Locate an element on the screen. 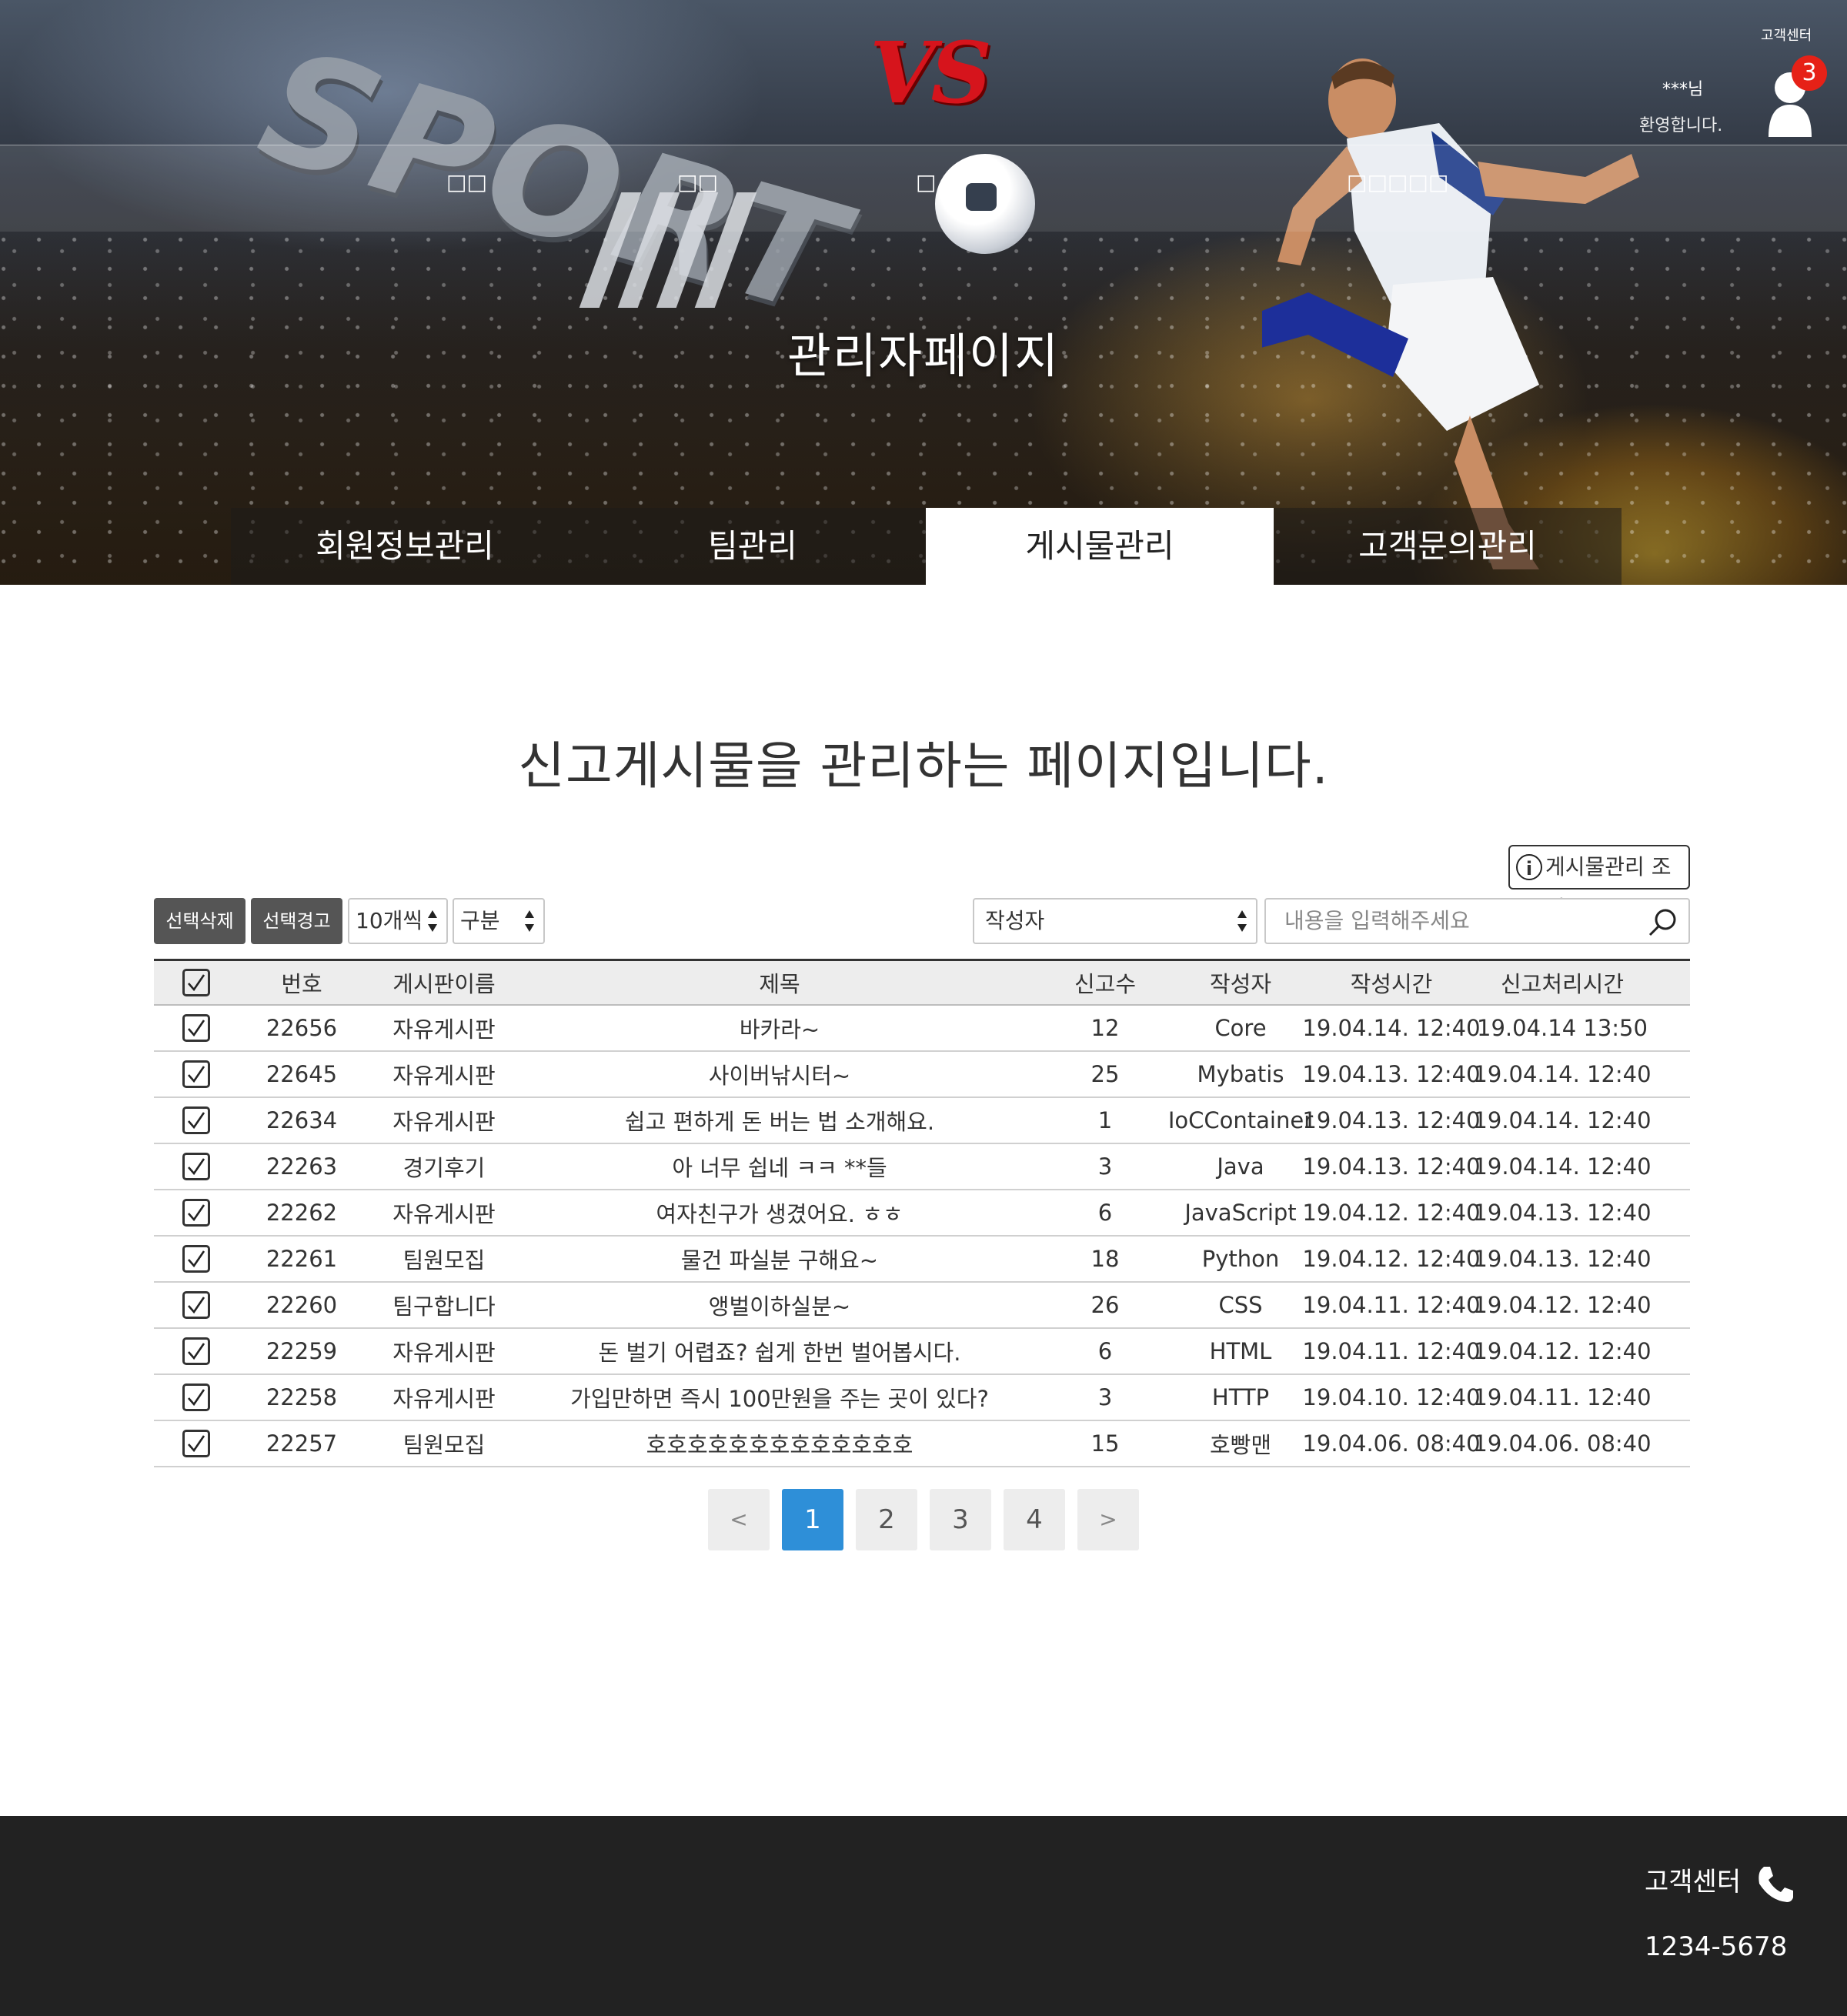  pagination-next-button: > is located at coordinates (1108, 1519).